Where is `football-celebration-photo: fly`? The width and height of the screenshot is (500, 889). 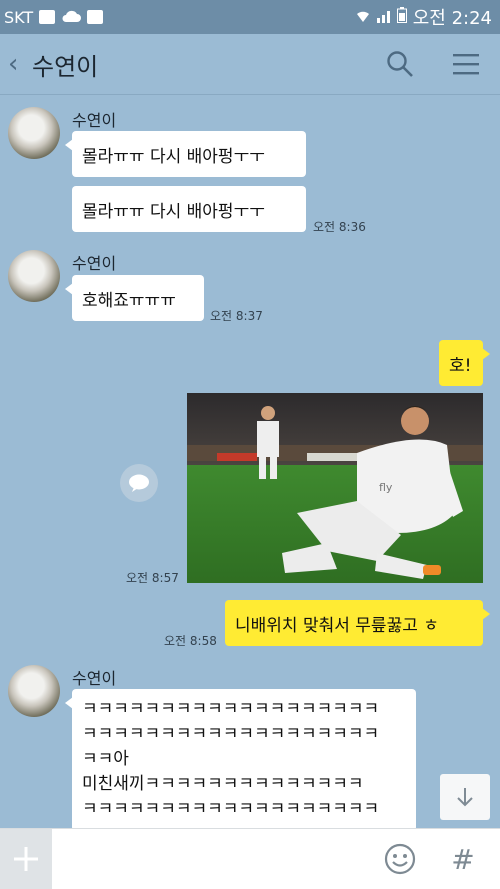
football-celebration-photo: fly is located at coordinates (335, 488).